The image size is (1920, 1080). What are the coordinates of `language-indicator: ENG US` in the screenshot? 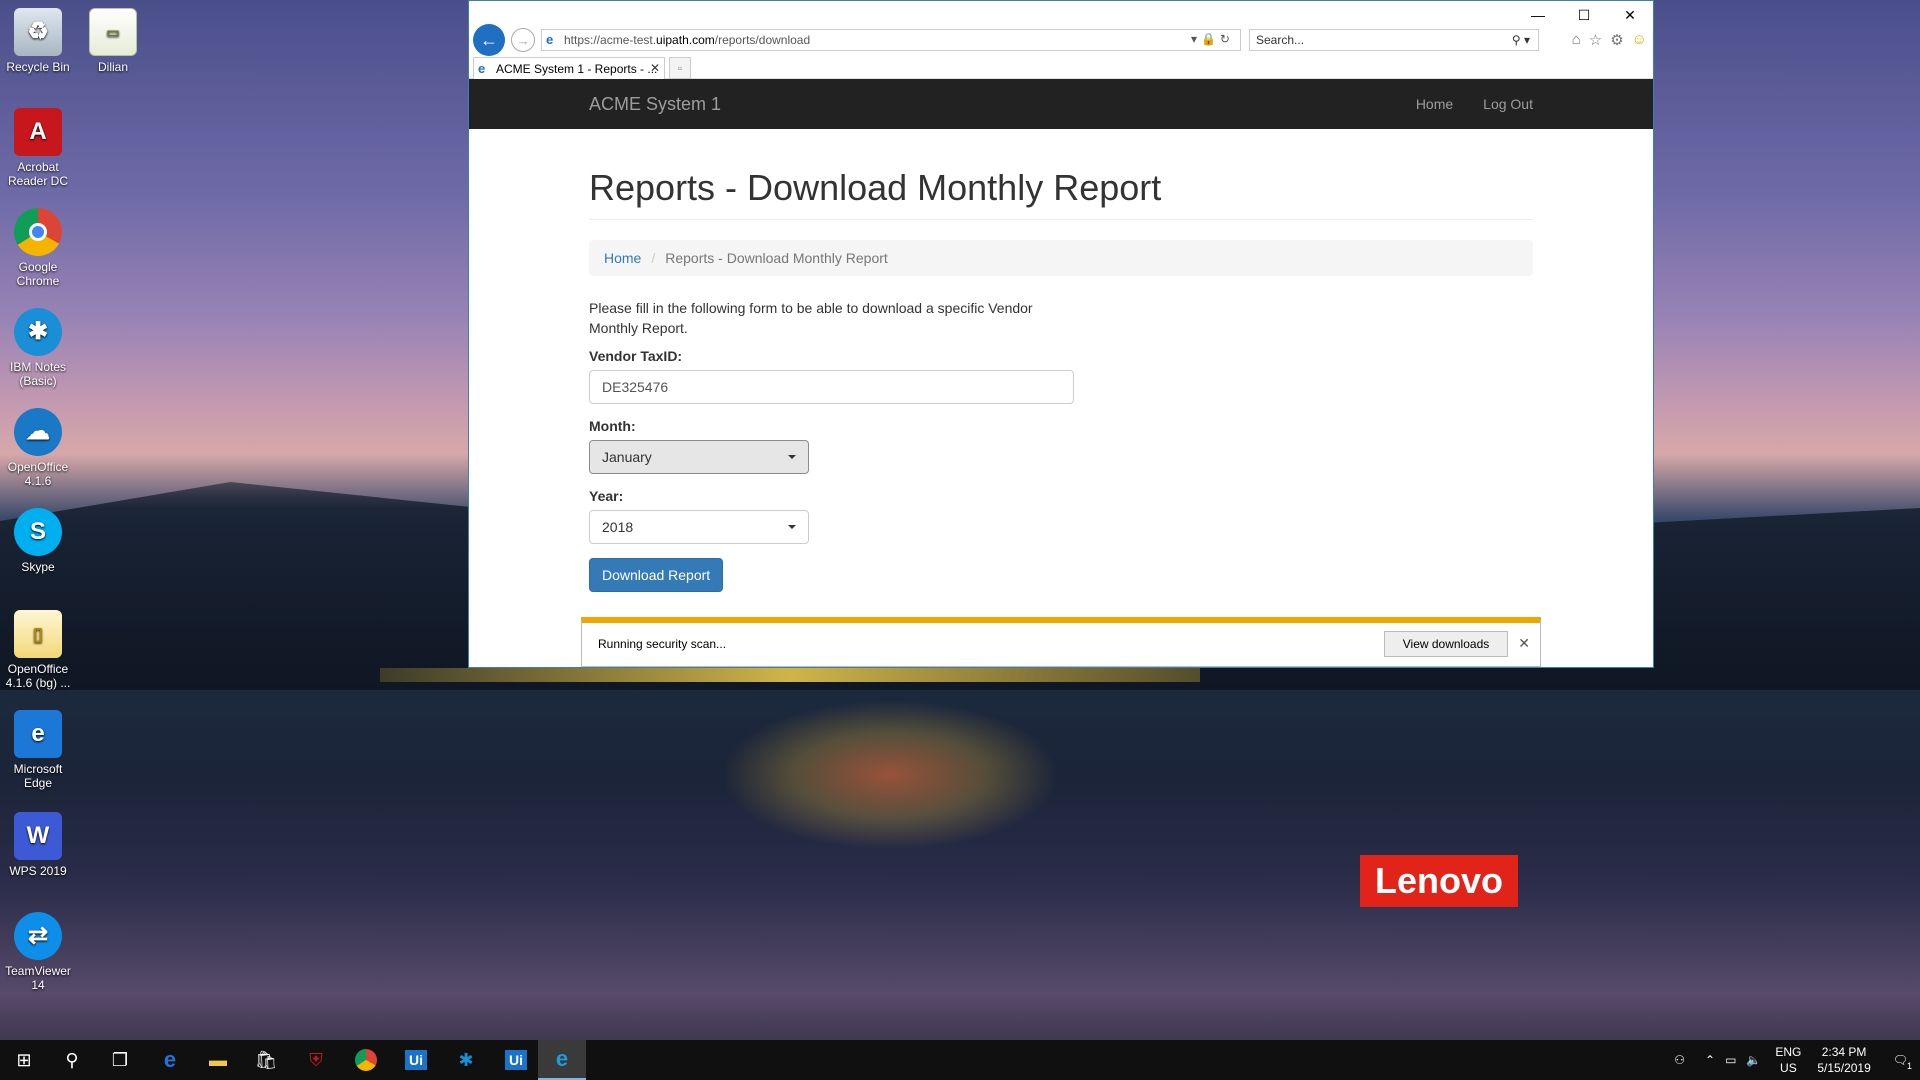 It's located at (1788, 1060).